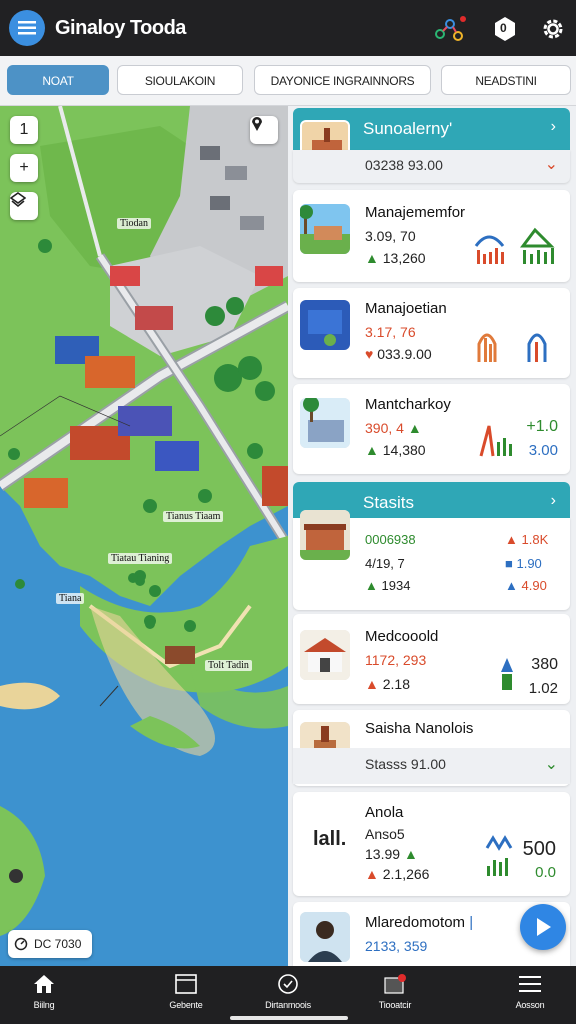 The height and width of the screenshot is (1024, 576). I want to click on map-label-tiodan: Tiodan, so click(134, 223).